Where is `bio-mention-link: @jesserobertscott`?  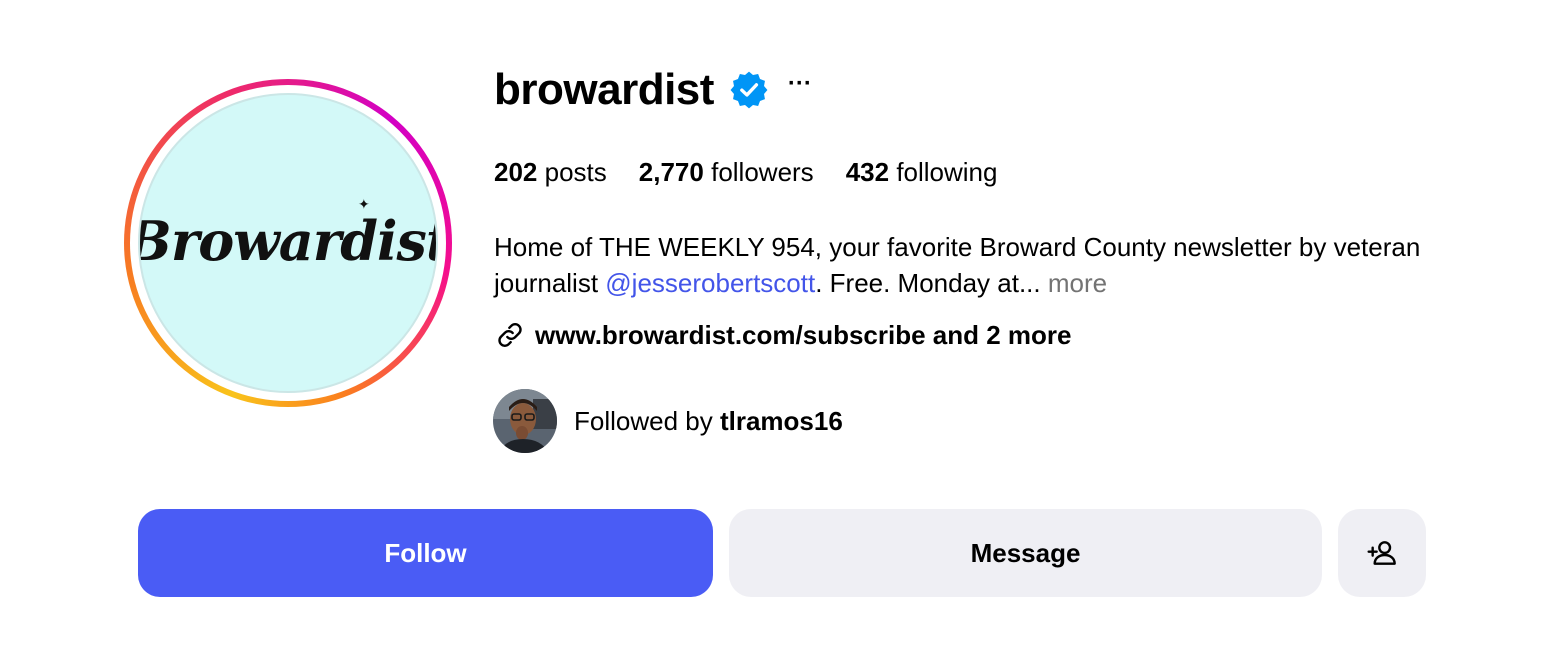 bio-mention-link: @jesserobertscott is located at coordinates (710, 283).